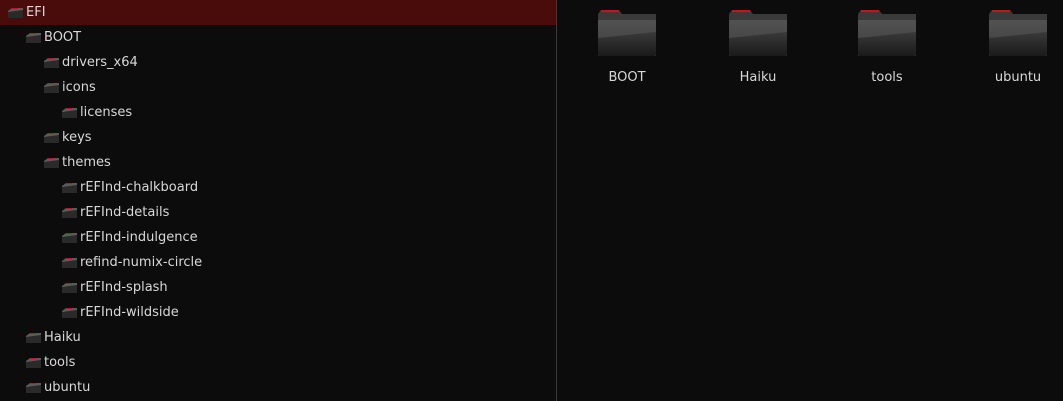 The width and height of the screenshot is (1063, 401). What do you see at coordinates (1018, 77) in the screenshot?
I see `grid-item-label: ubuntu` at bounding box center [1018, 77].